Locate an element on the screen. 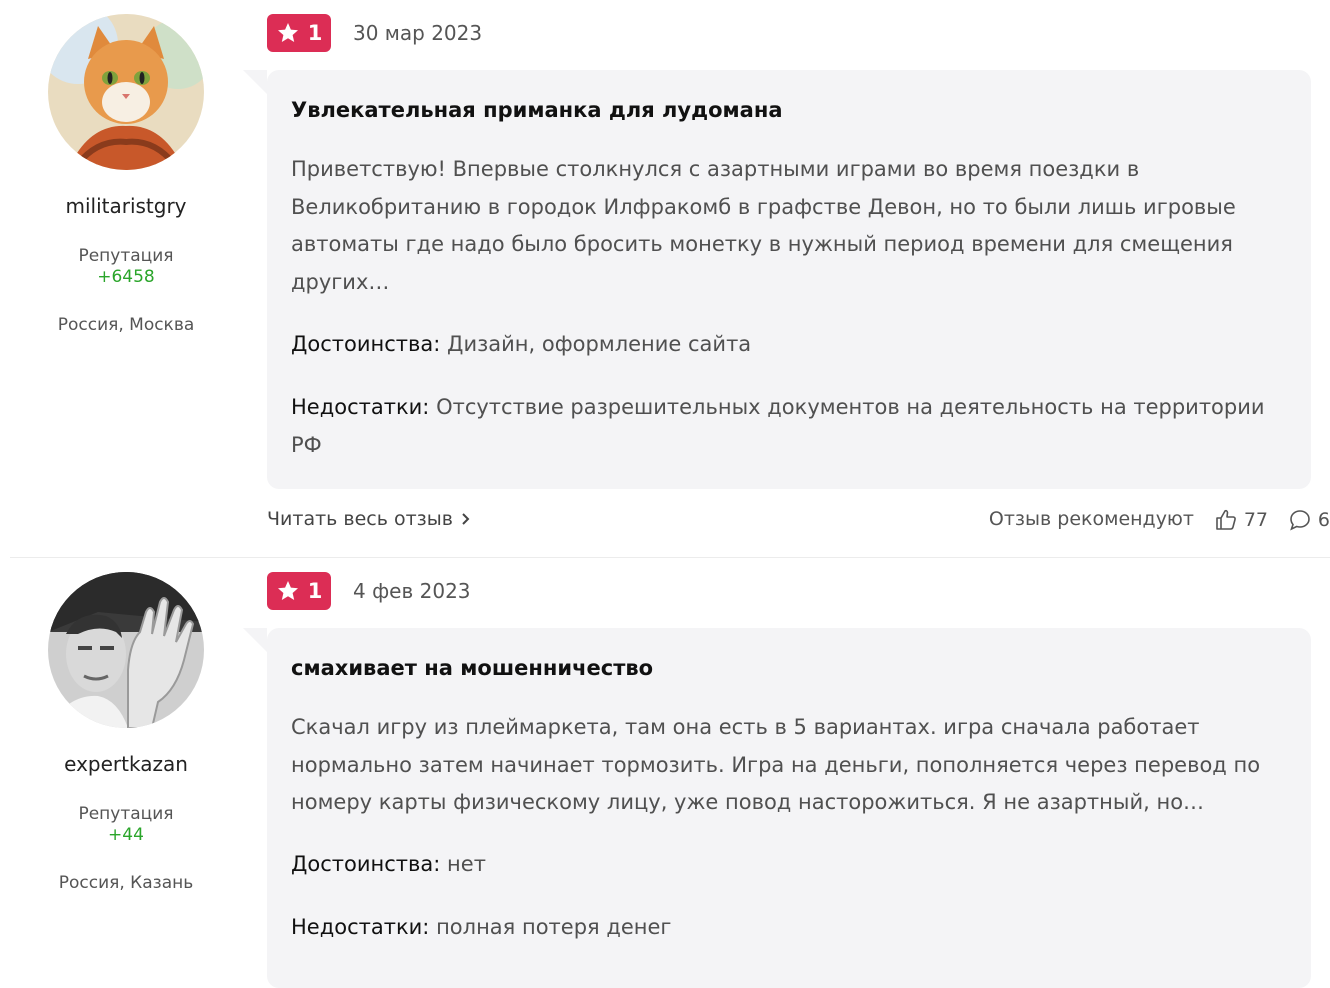  reputation-value: +6458 is located at coordinates (126, 277).